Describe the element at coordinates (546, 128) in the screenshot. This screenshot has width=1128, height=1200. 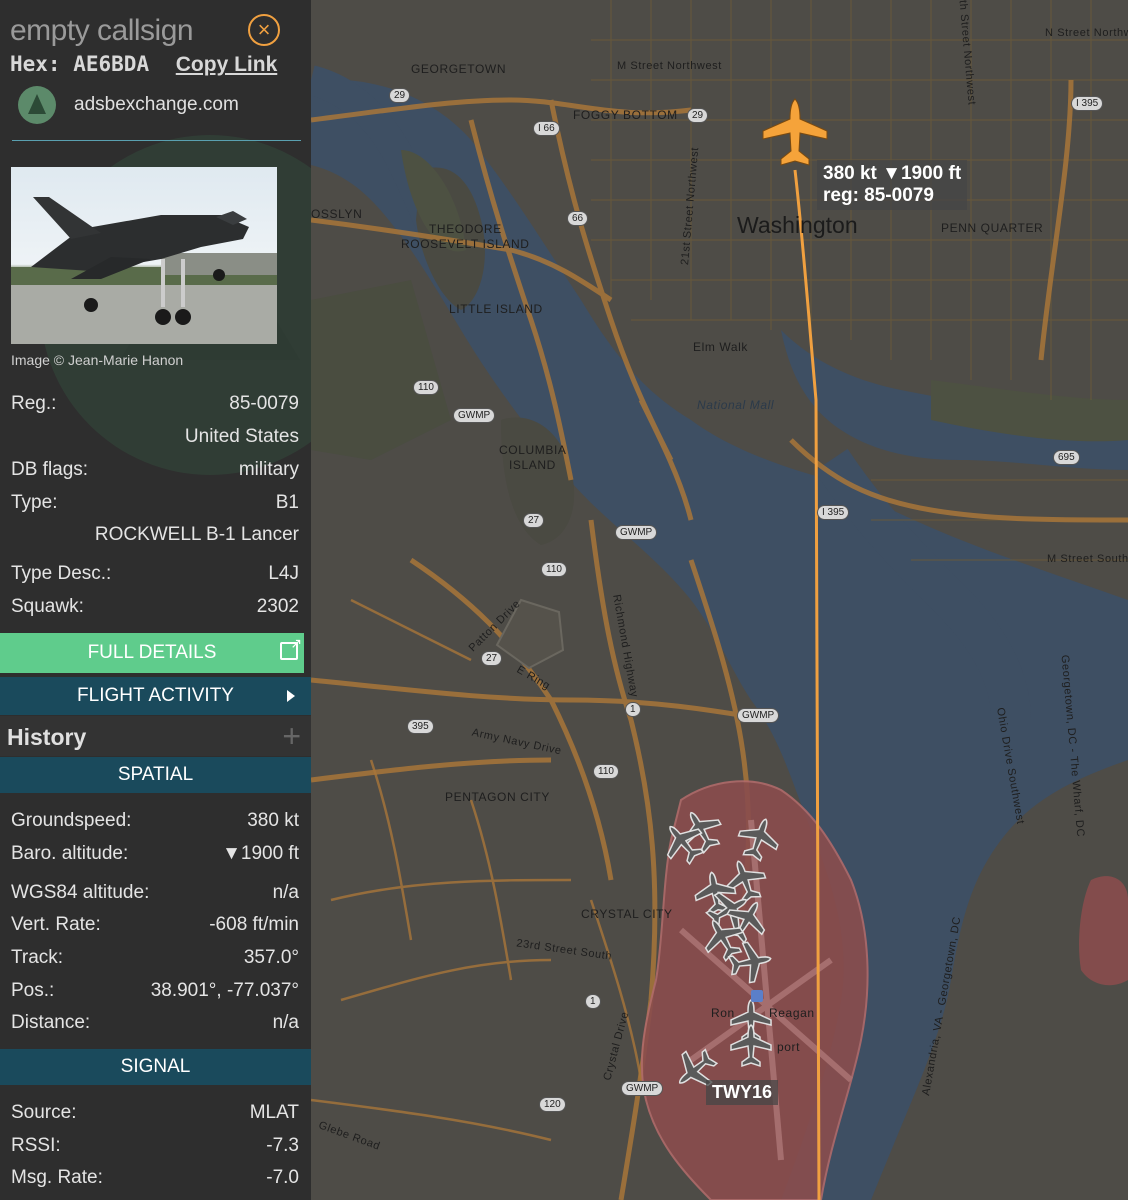
I see `route-shield: I 66` at that location.